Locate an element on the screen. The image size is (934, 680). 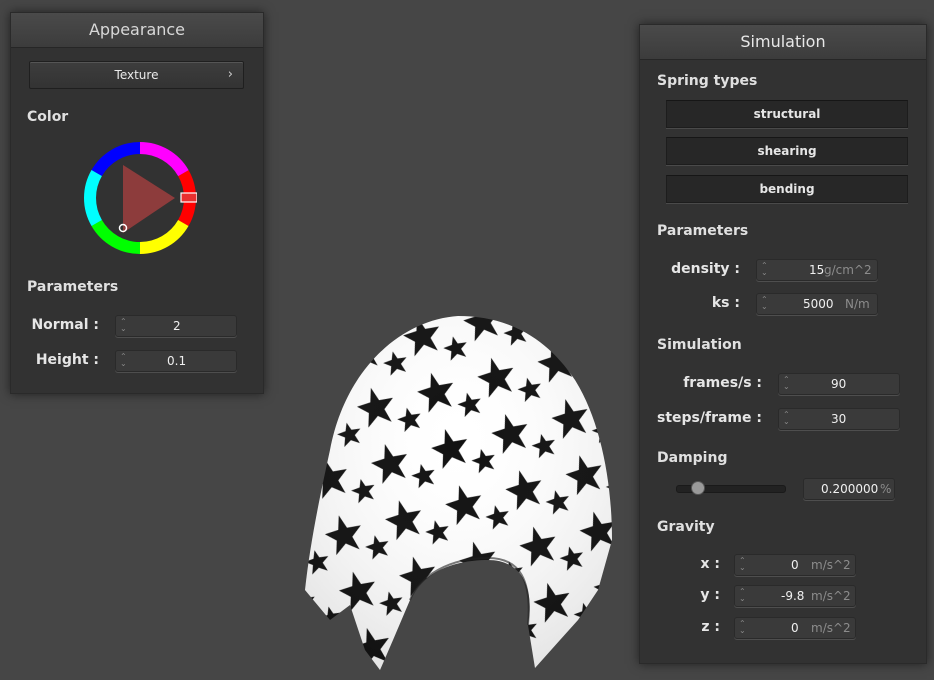
texture-button: Texture › is located at coordinates (136, 75).